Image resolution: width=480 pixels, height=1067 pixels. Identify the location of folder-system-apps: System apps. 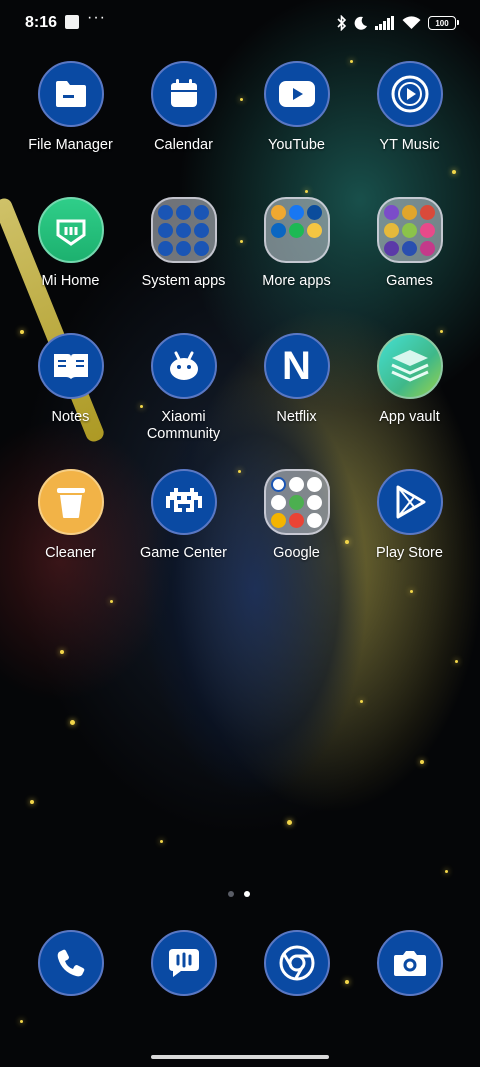
(183, 243).